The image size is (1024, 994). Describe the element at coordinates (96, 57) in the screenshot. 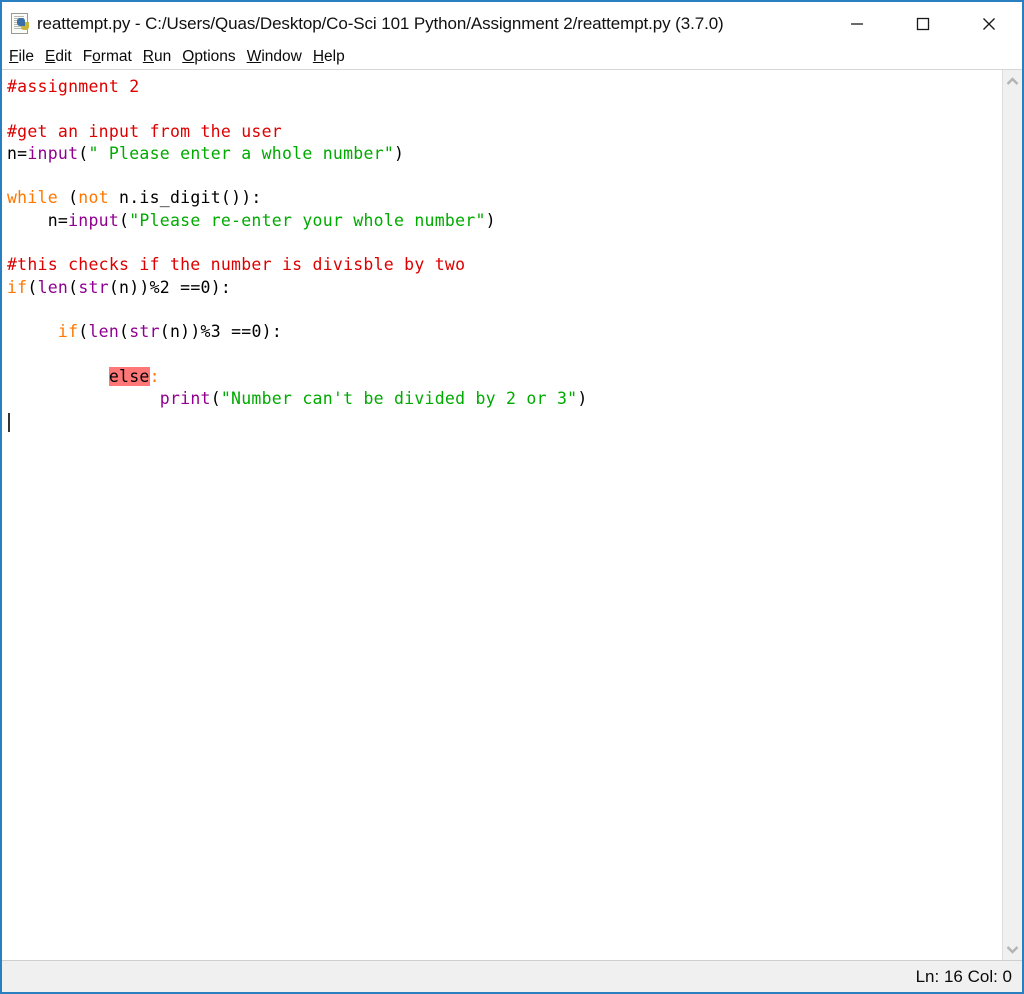

I see `menu-mnemonic: o` at that location.